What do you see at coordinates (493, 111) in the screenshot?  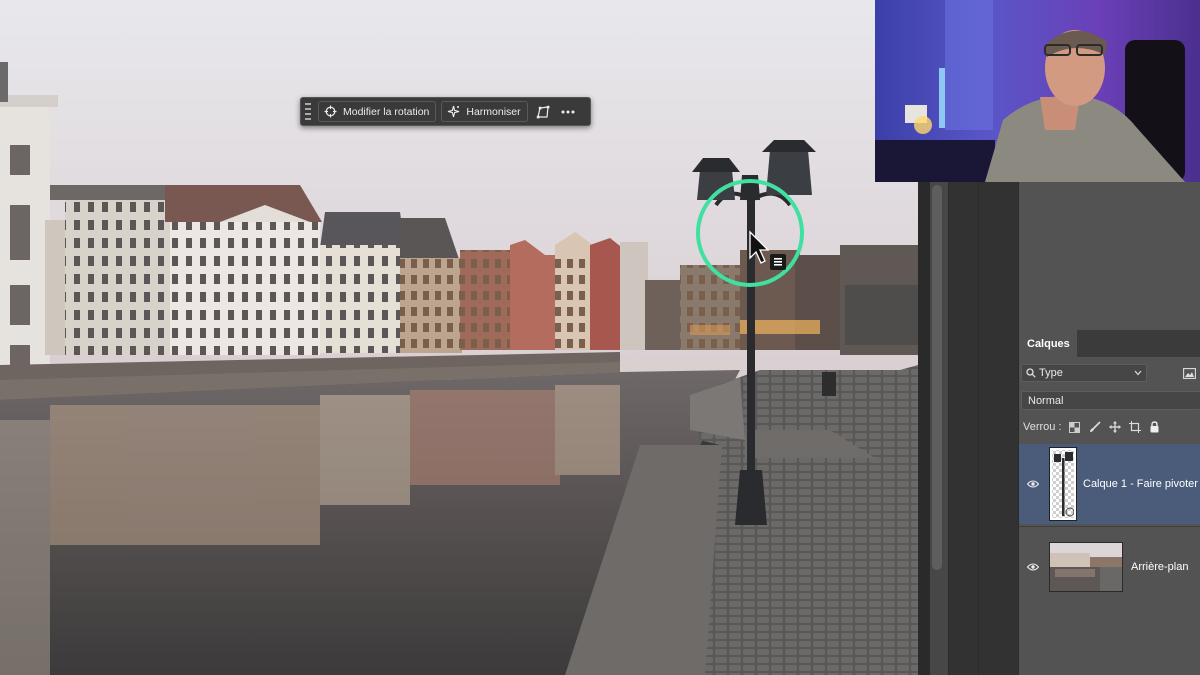 I see `harmonize-label: Harmoniser` at bounding box center [493, 111].